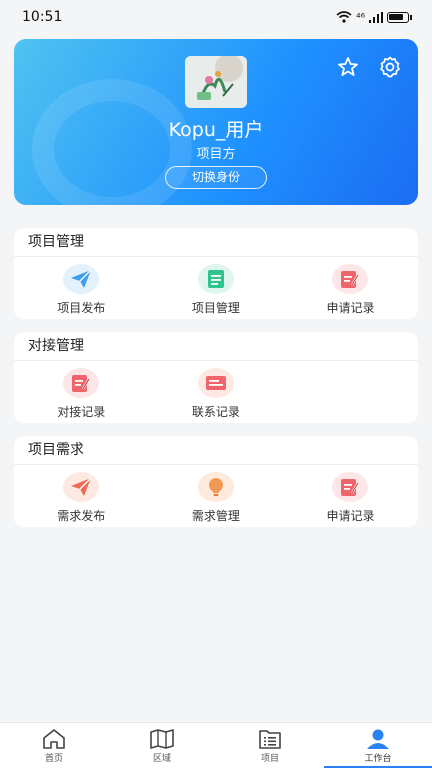 Image resolution: width=432 pixels, height=768 pixels. I want to click on cell-label: 联系记录, so click(215, 412).